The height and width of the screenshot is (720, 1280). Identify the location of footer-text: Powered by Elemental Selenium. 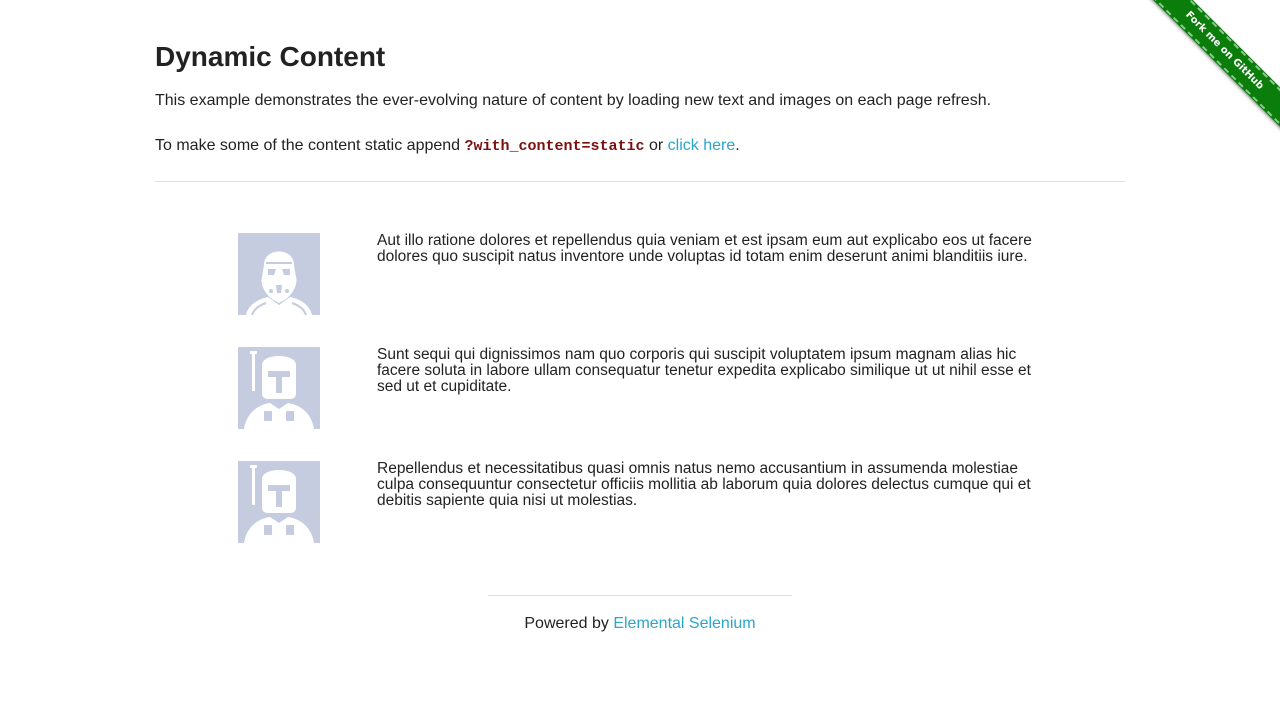
(640, 624).